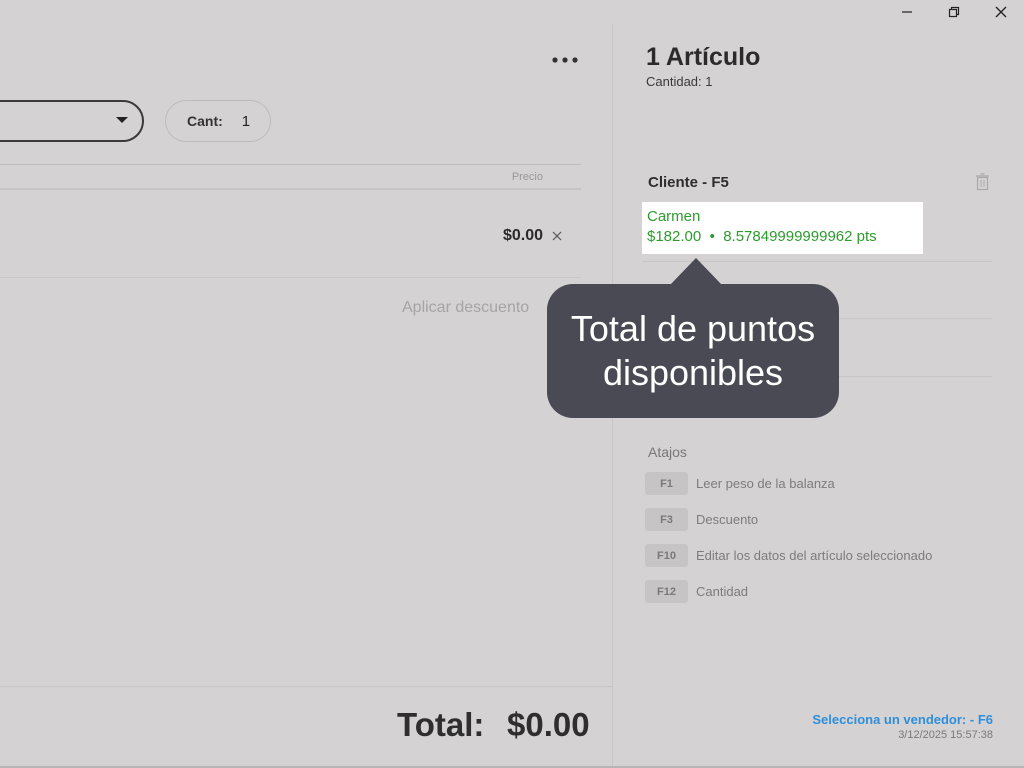  I want to click on article-count-title: 1 Artículo, so click(703, 57).